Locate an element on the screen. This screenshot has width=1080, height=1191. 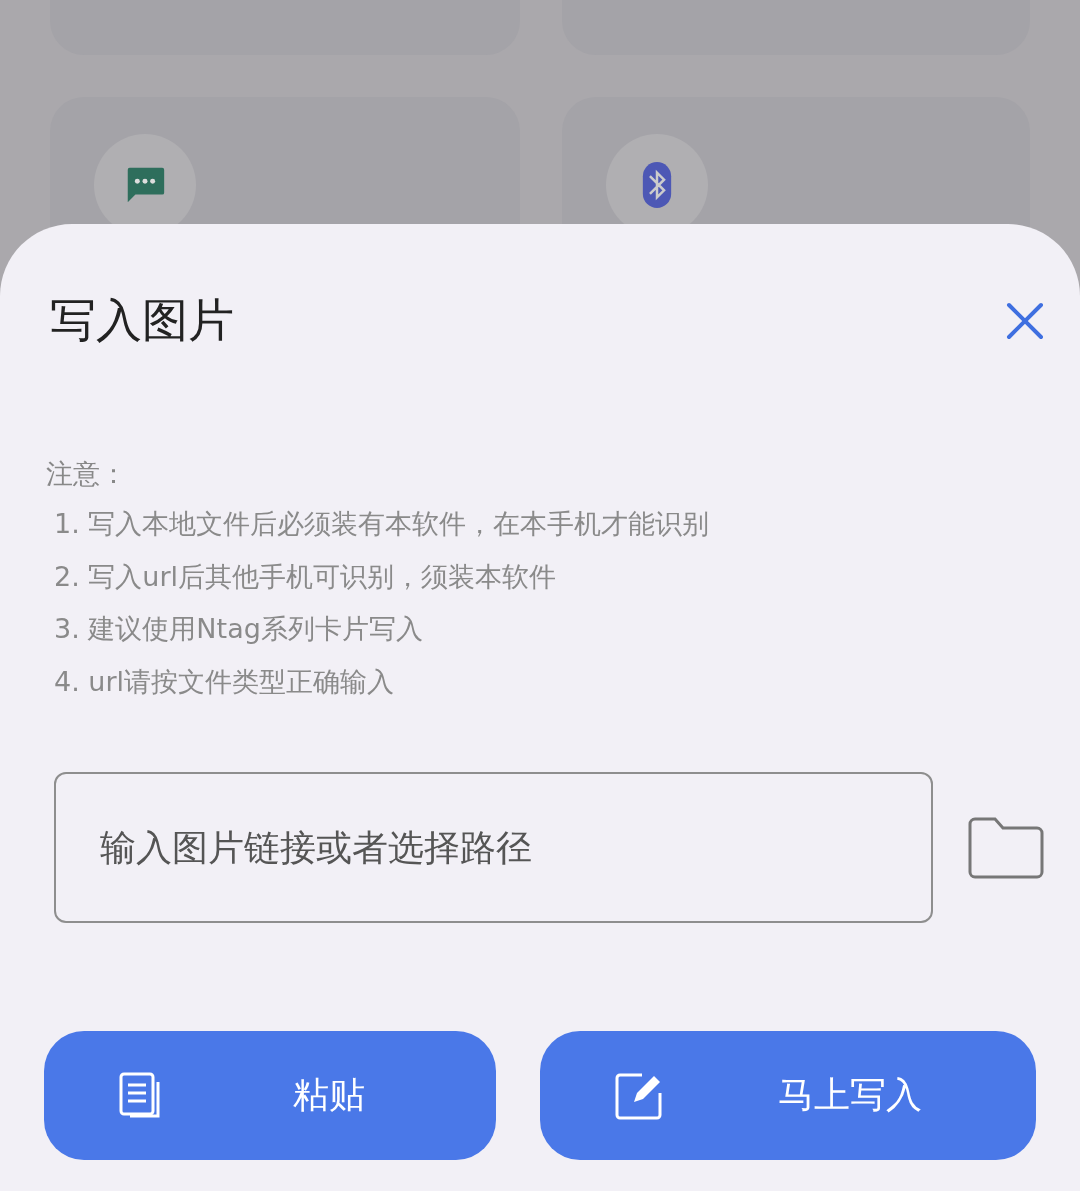
note-item: 3. 建议使用Ntag系列卡片写入 is located at coordinates (239, 629).